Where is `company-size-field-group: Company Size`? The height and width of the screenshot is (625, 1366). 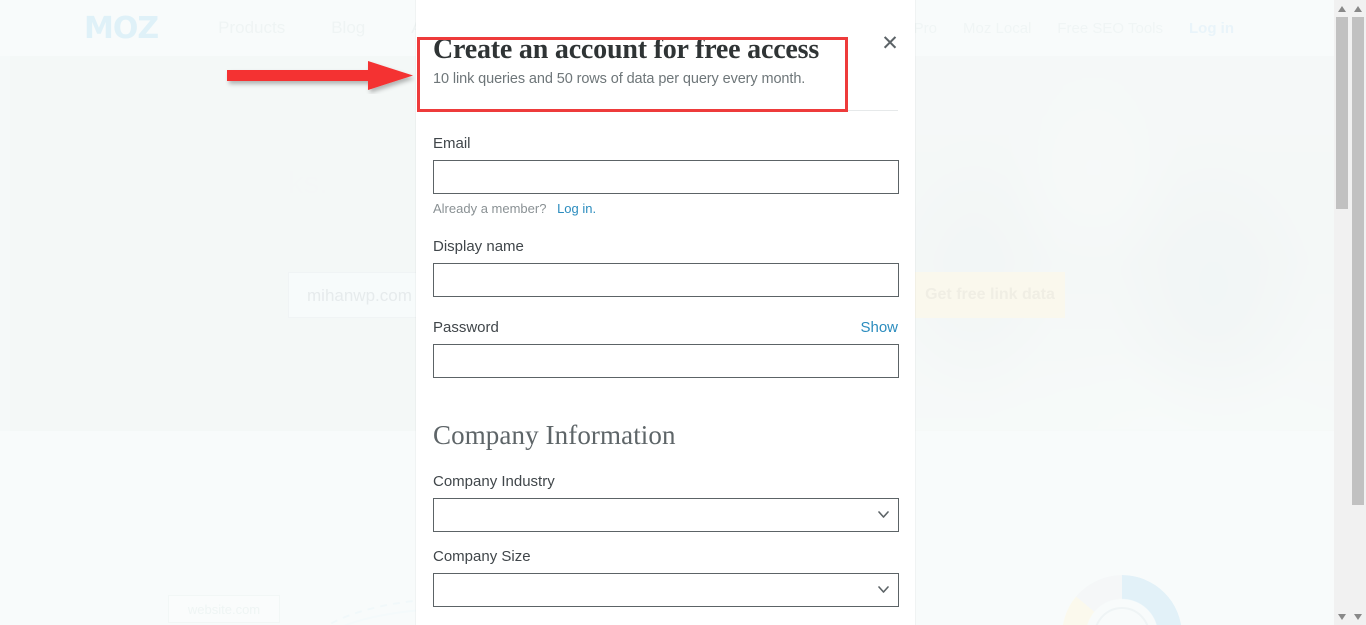 company-size-field-group: Company Size is located at coordinates (666, 578).